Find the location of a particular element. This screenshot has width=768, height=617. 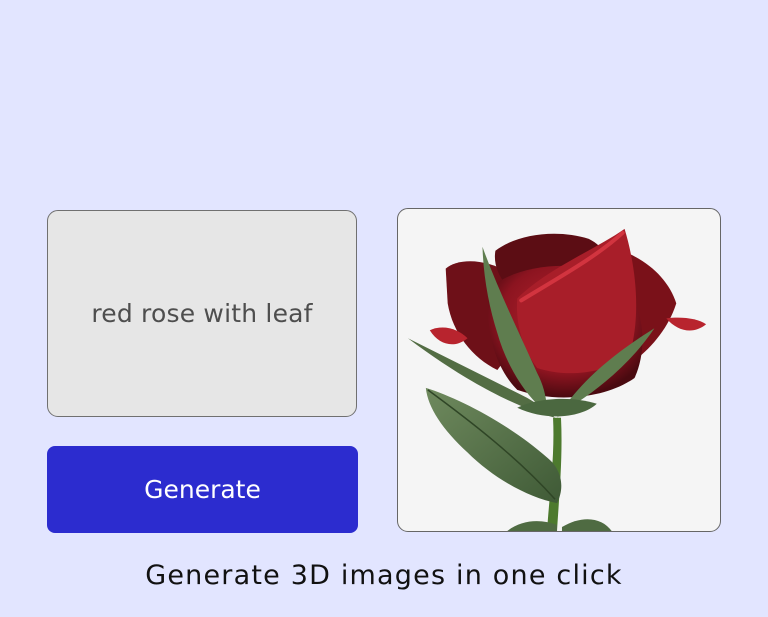

prompt-input: red rose with leaf is located at coordinates (202, 313).